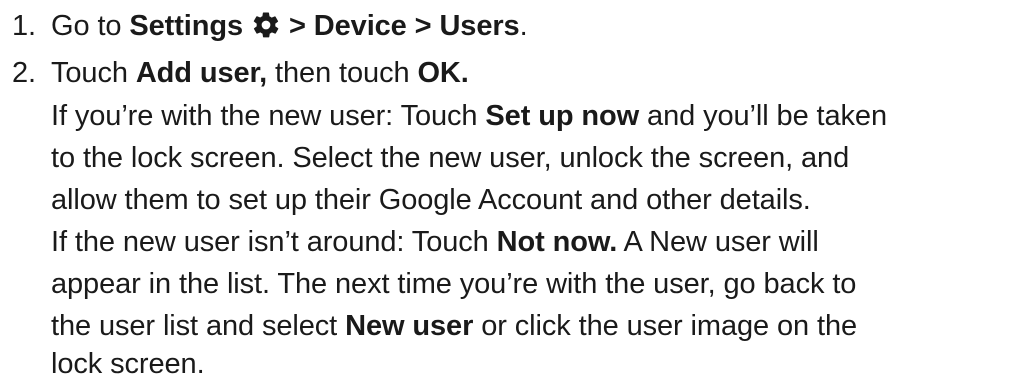 The image size is (1028, 386). I want to click on para-2-line-4: lock screen., so click(128, 364).